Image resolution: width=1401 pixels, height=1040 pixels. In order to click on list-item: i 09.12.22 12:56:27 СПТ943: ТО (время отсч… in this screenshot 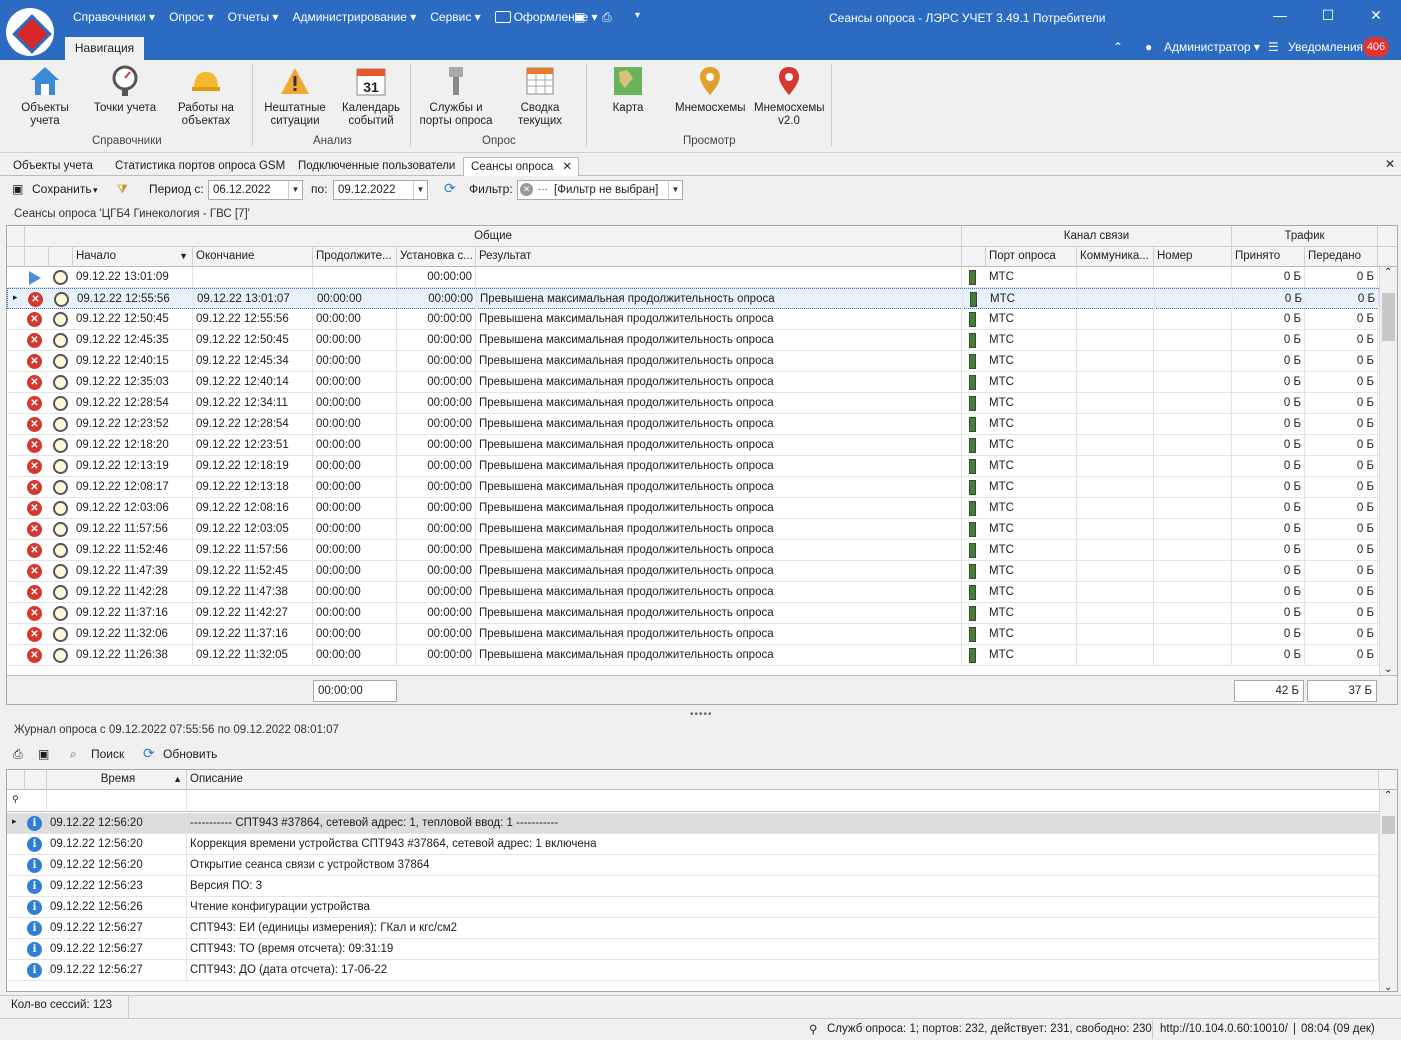, I will do `click(693, 949)`.